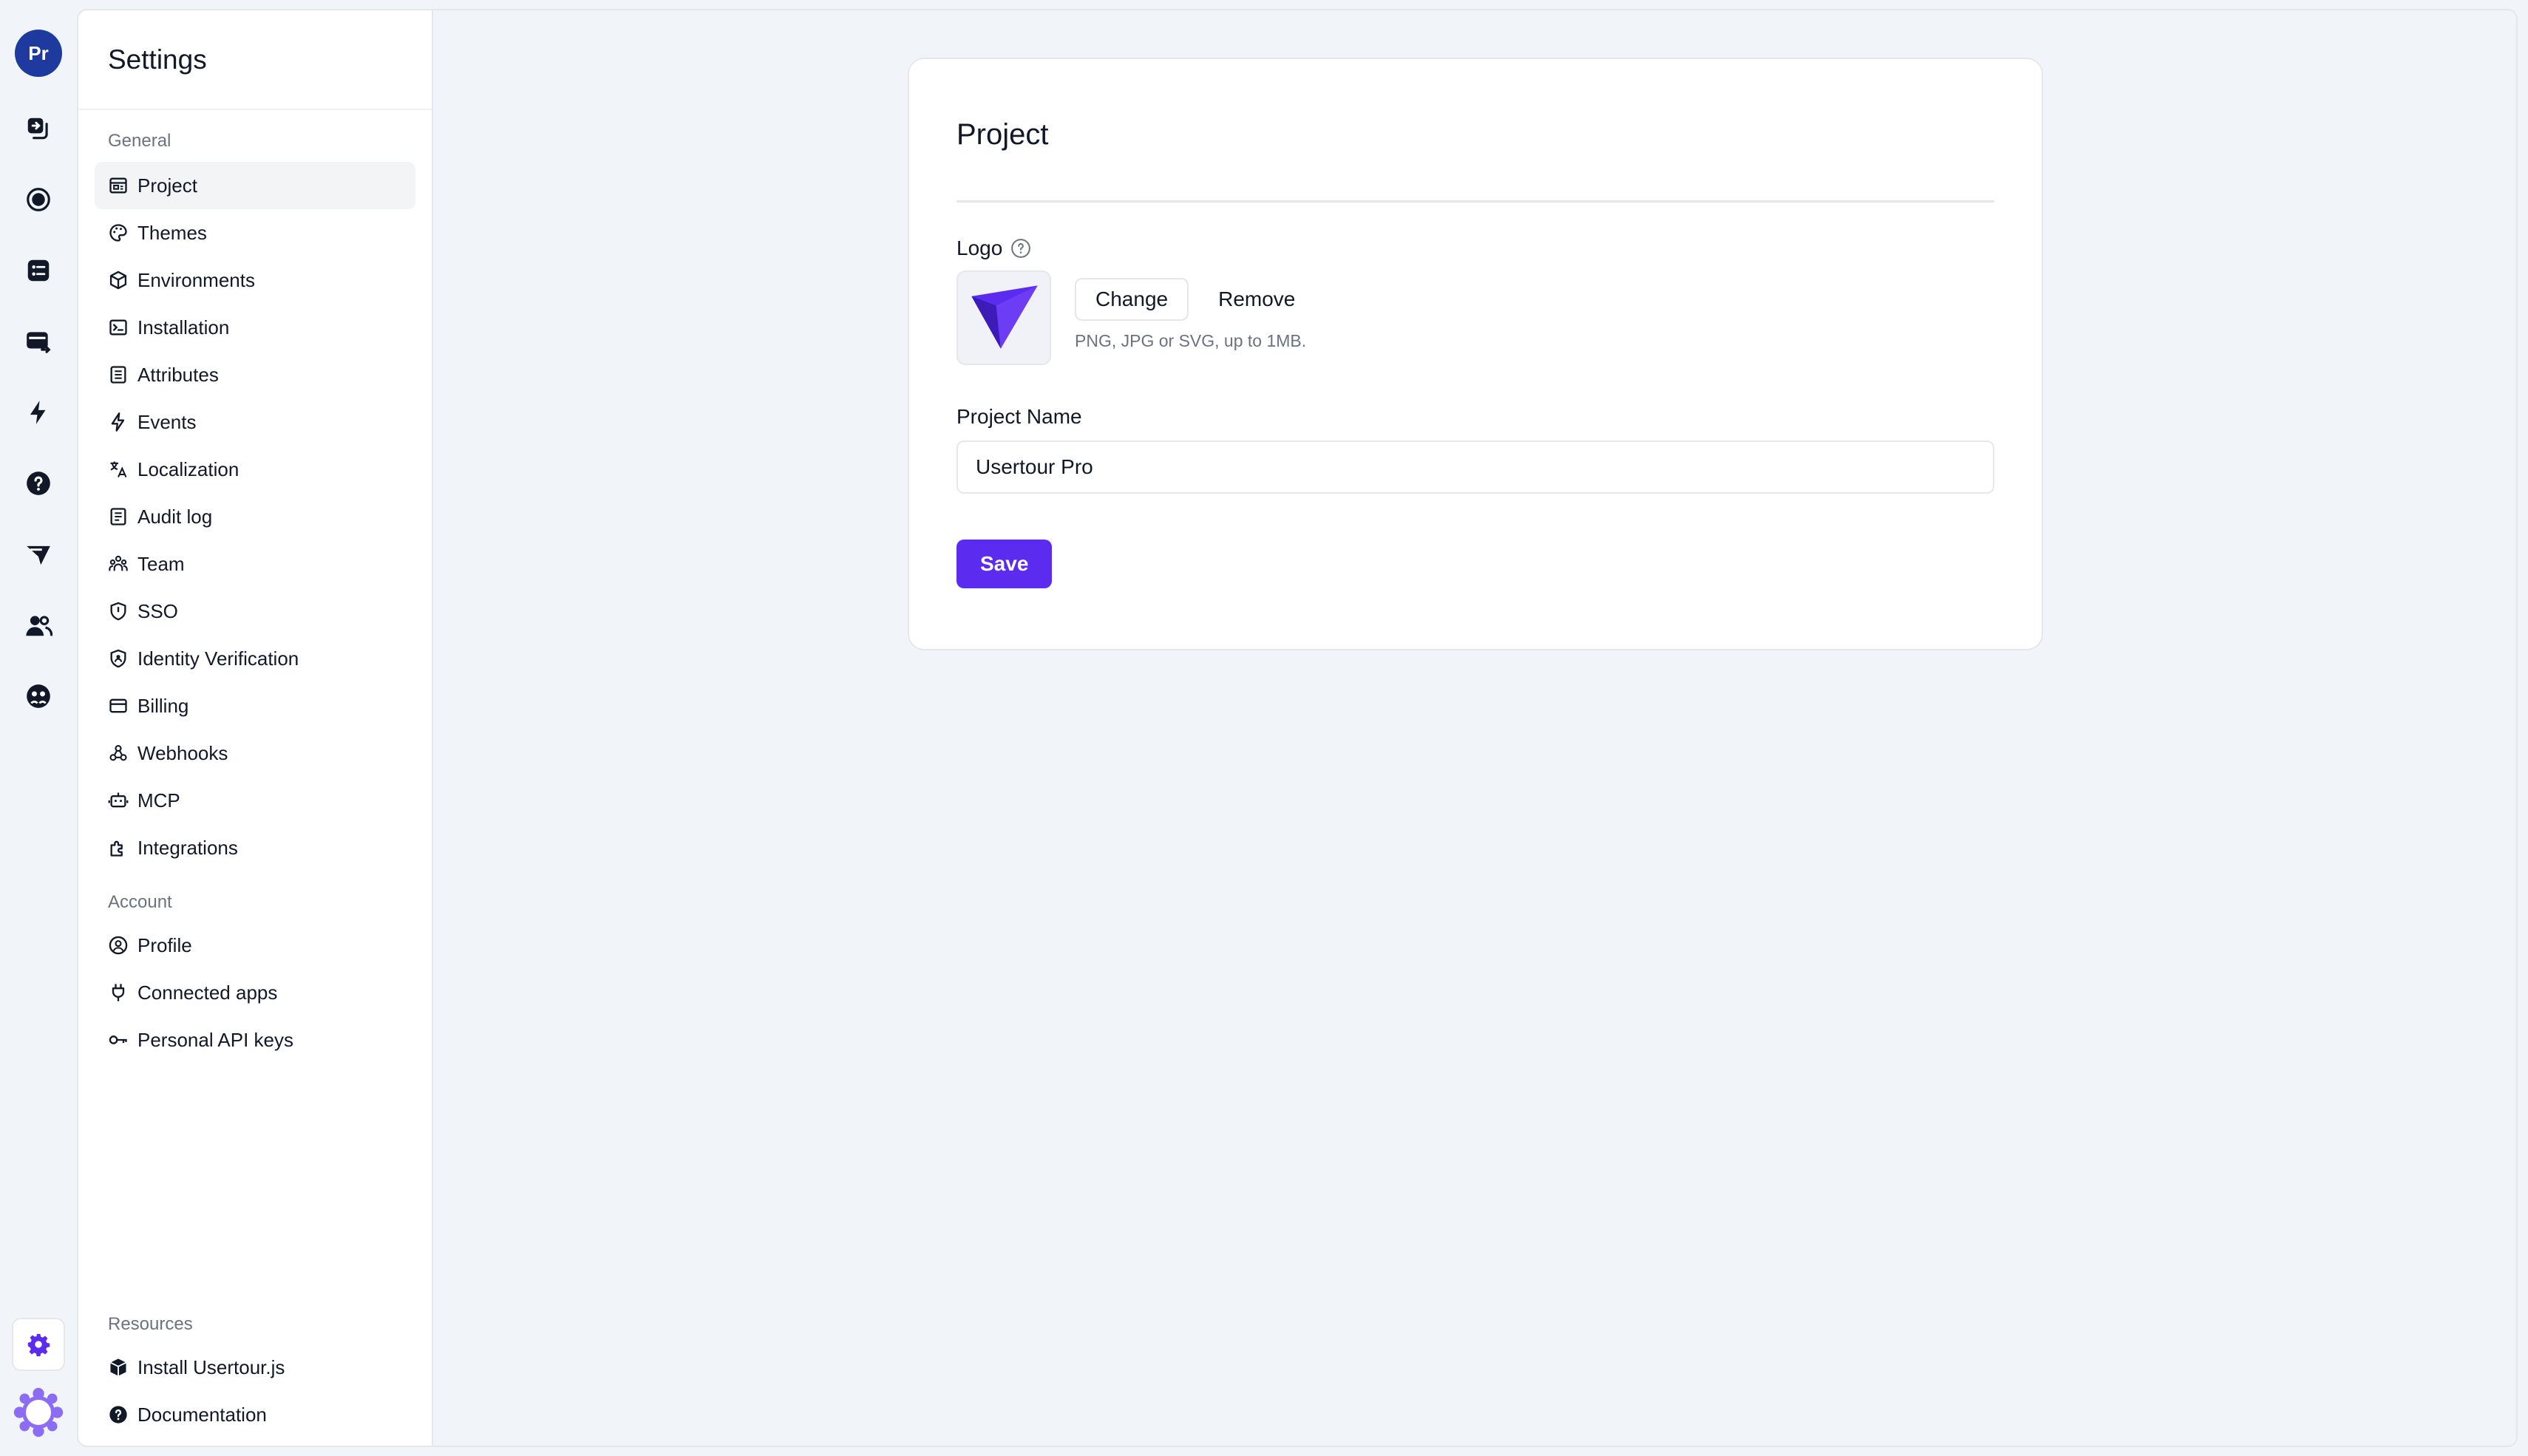 Image resolution: width=2528 pixels, height=1456 pixels. What do you see at coordinates (118, 185) in the screenshot?
I see `project-icon` at bounding box center [118, 185].